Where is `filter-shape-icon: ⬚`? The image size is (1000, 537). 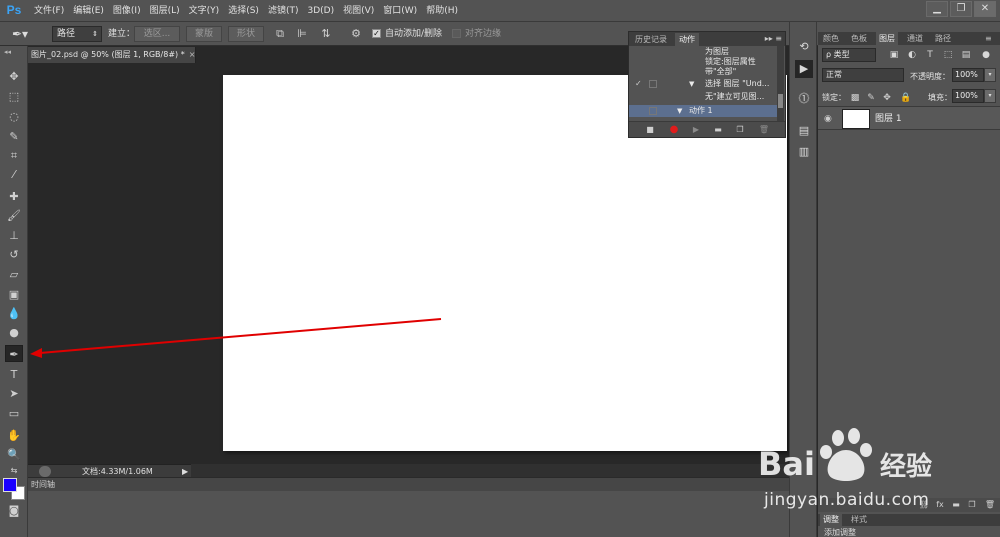 filter-shape-icon: ⬚ is located at coordinates (948, 55).